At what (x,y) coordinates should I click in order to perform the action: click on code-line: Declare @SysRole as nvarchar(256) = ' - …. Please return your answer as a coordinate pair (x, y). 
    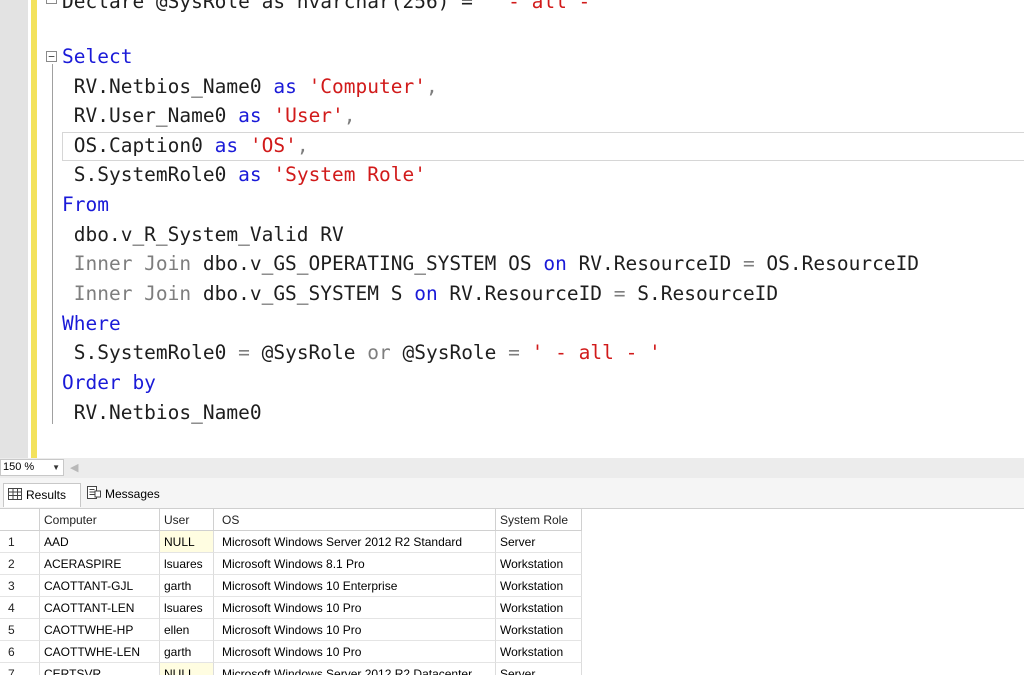
    Looking at the image, I should click on (338, 8).